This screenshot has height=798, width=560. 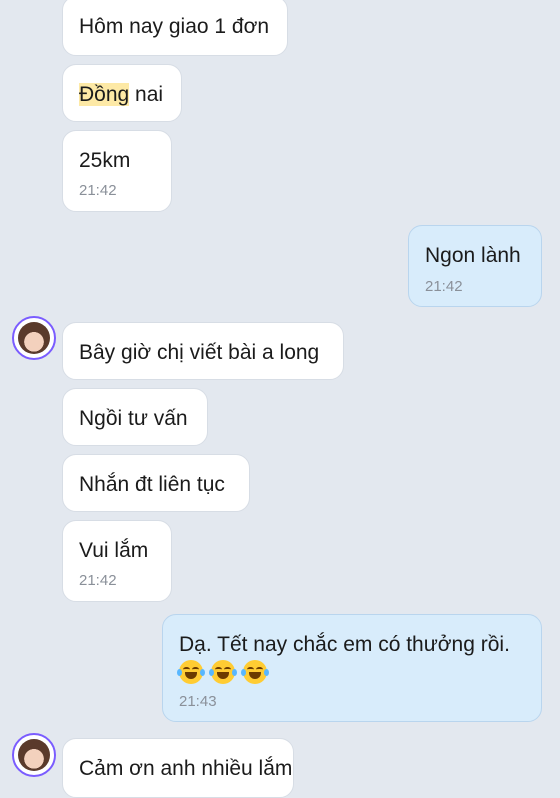 I want to click on incoming-message: Đồng nai, so click(x=122, y=93).